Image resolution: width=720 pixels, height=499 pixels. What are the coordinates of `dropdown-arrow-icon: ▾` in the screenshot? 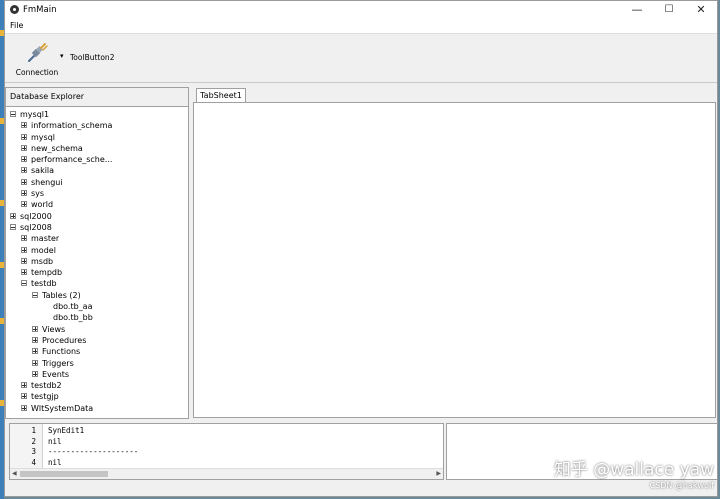 It's located at (62, 56).